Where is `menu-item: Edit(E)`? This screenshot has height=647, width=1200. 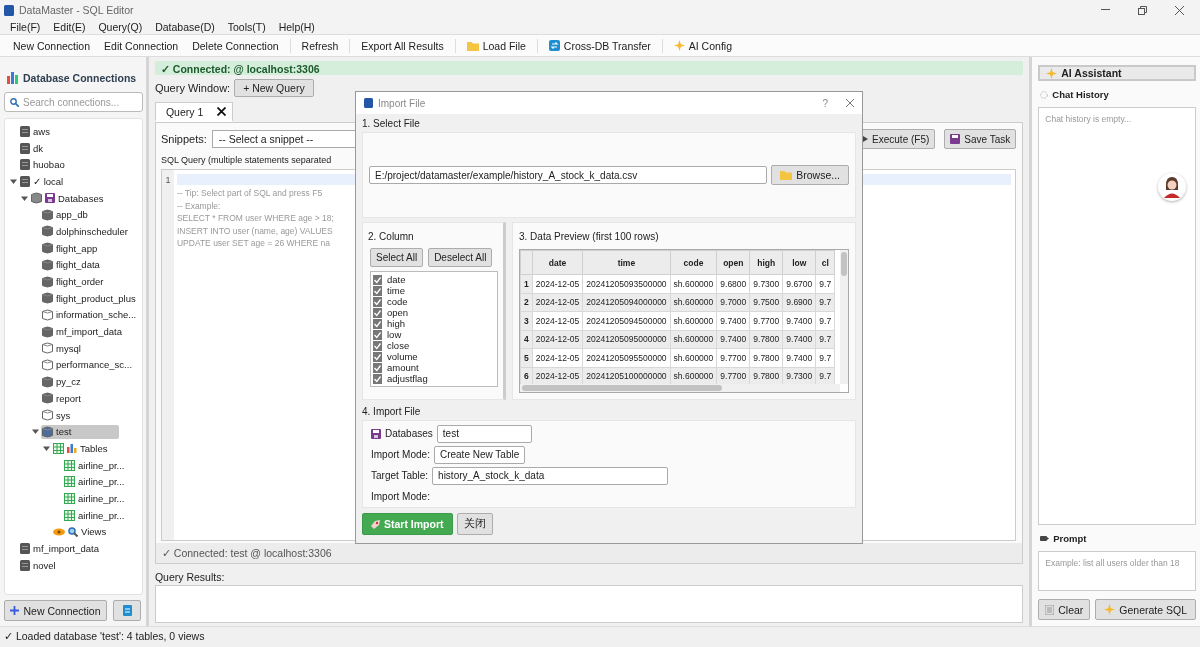
menu-item: Edit(E) is located at coordinates (69, 27).